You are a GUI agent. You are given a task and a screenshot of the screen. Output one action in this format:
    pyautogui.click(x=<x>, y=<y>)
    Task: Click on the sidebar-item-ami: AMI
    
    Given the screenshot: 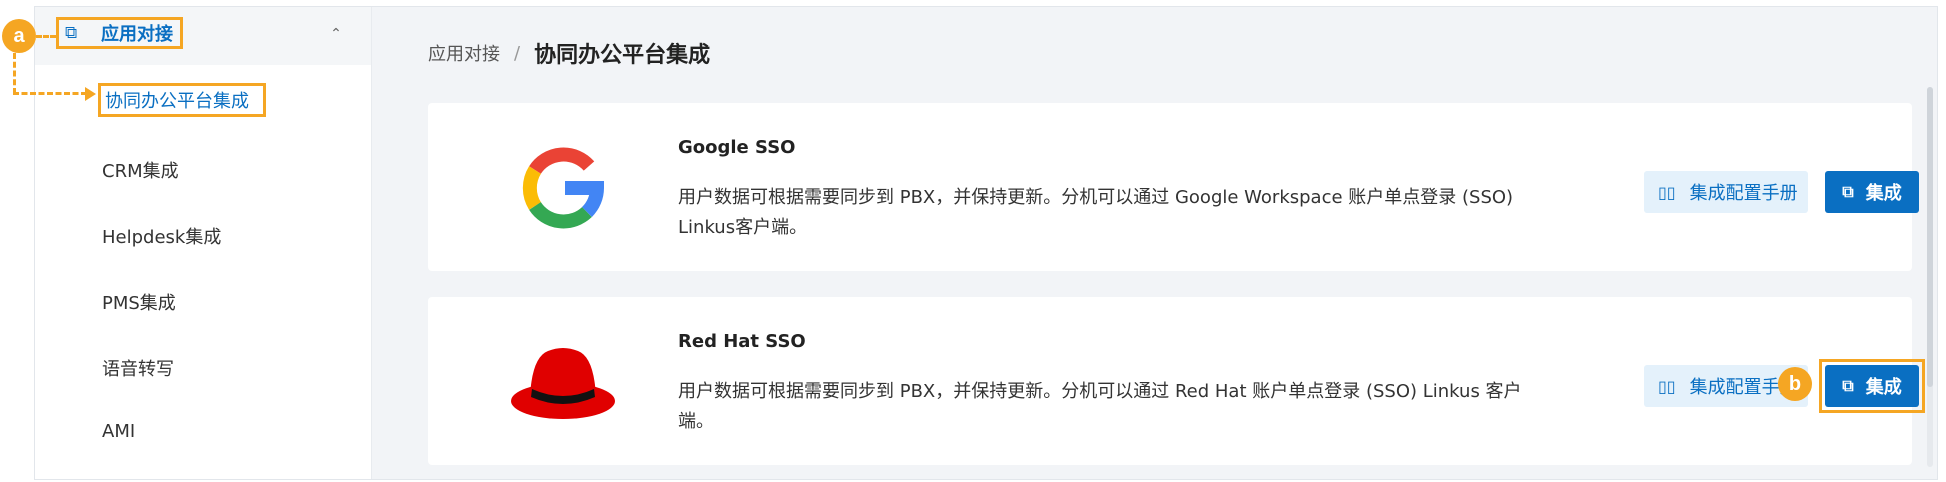 What is the action you would take?
    pyautogui.click(x=118, y=431)
    